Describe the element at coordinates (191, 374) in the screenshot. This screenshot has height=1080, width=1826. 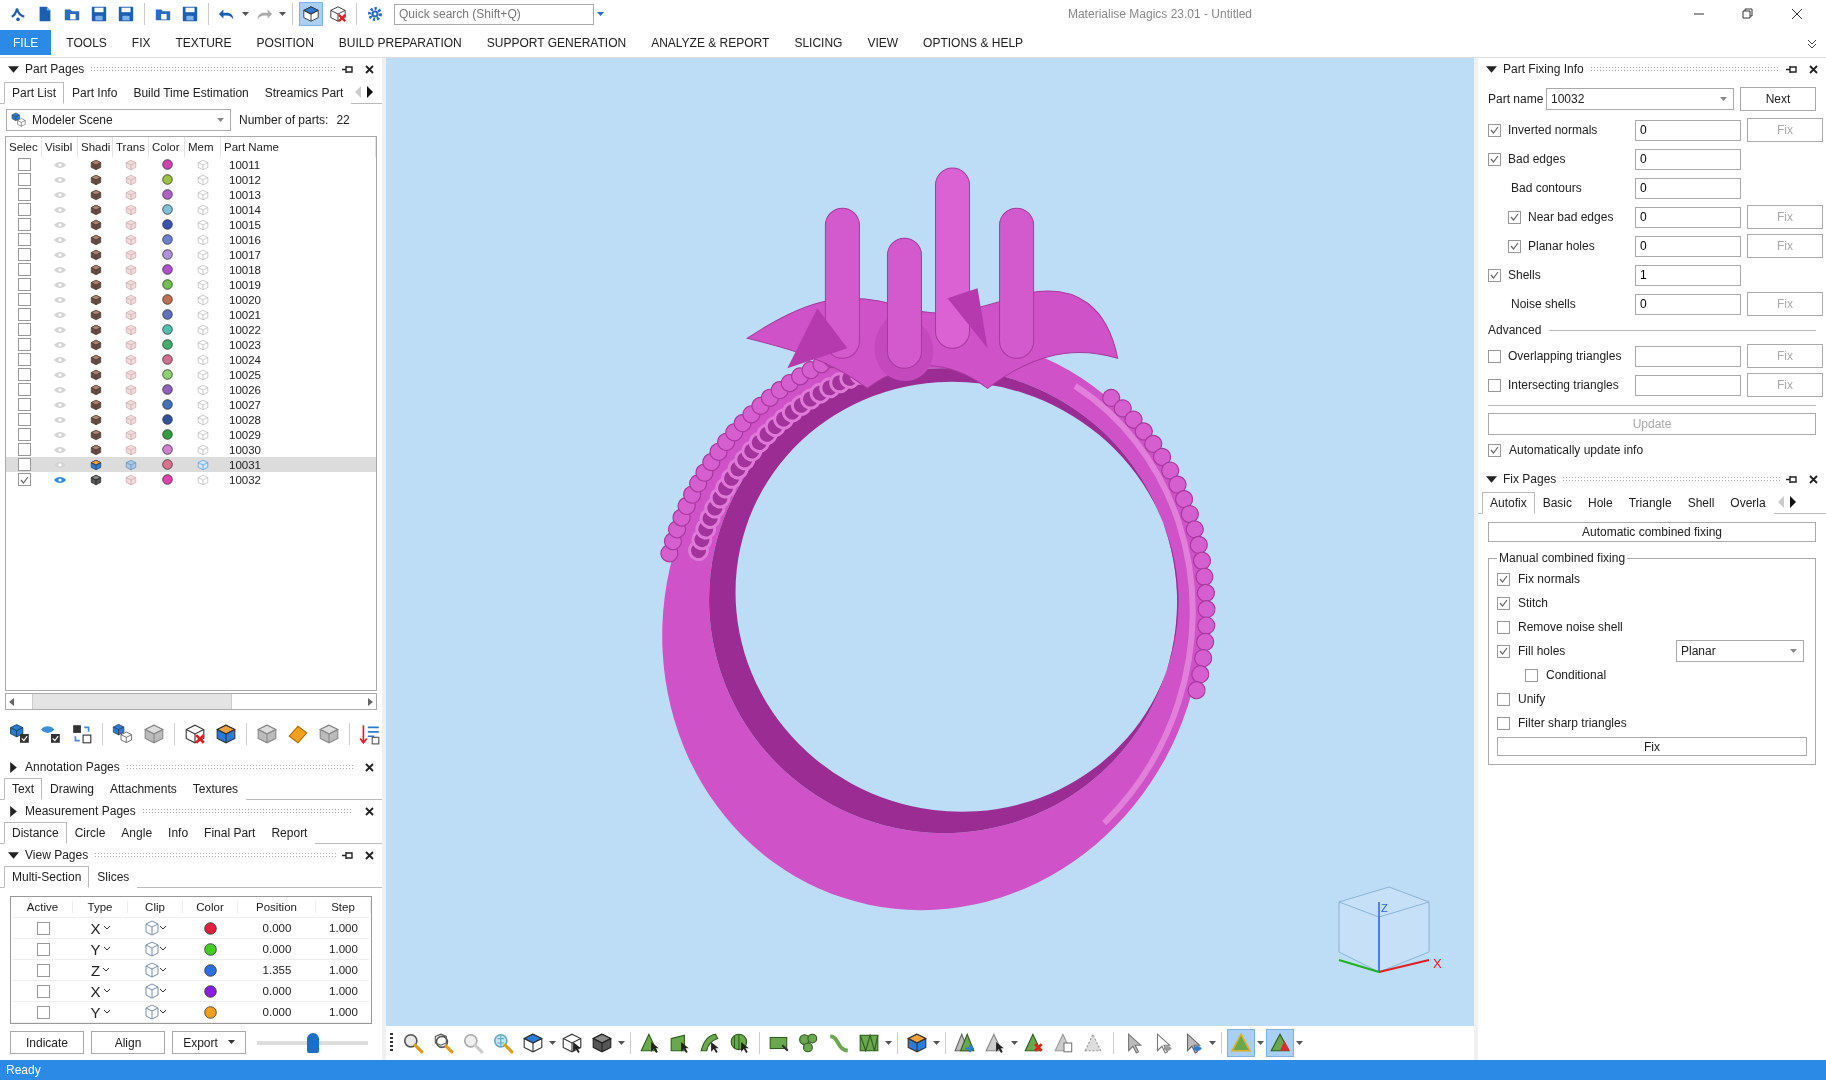
I see `part-row: 10025` at that location.